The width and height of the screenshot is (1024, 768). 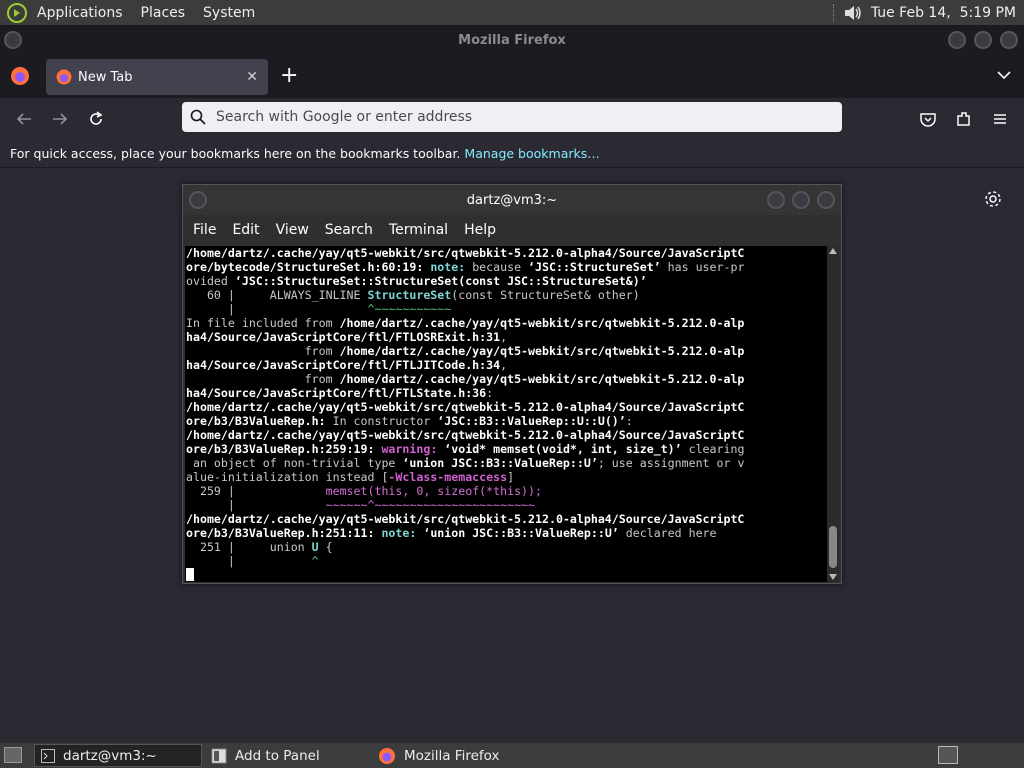 What do you see at coordinates (289, 76) in the screenshot?
I see `new-tab-button: +` at bounding box center [289, 76].